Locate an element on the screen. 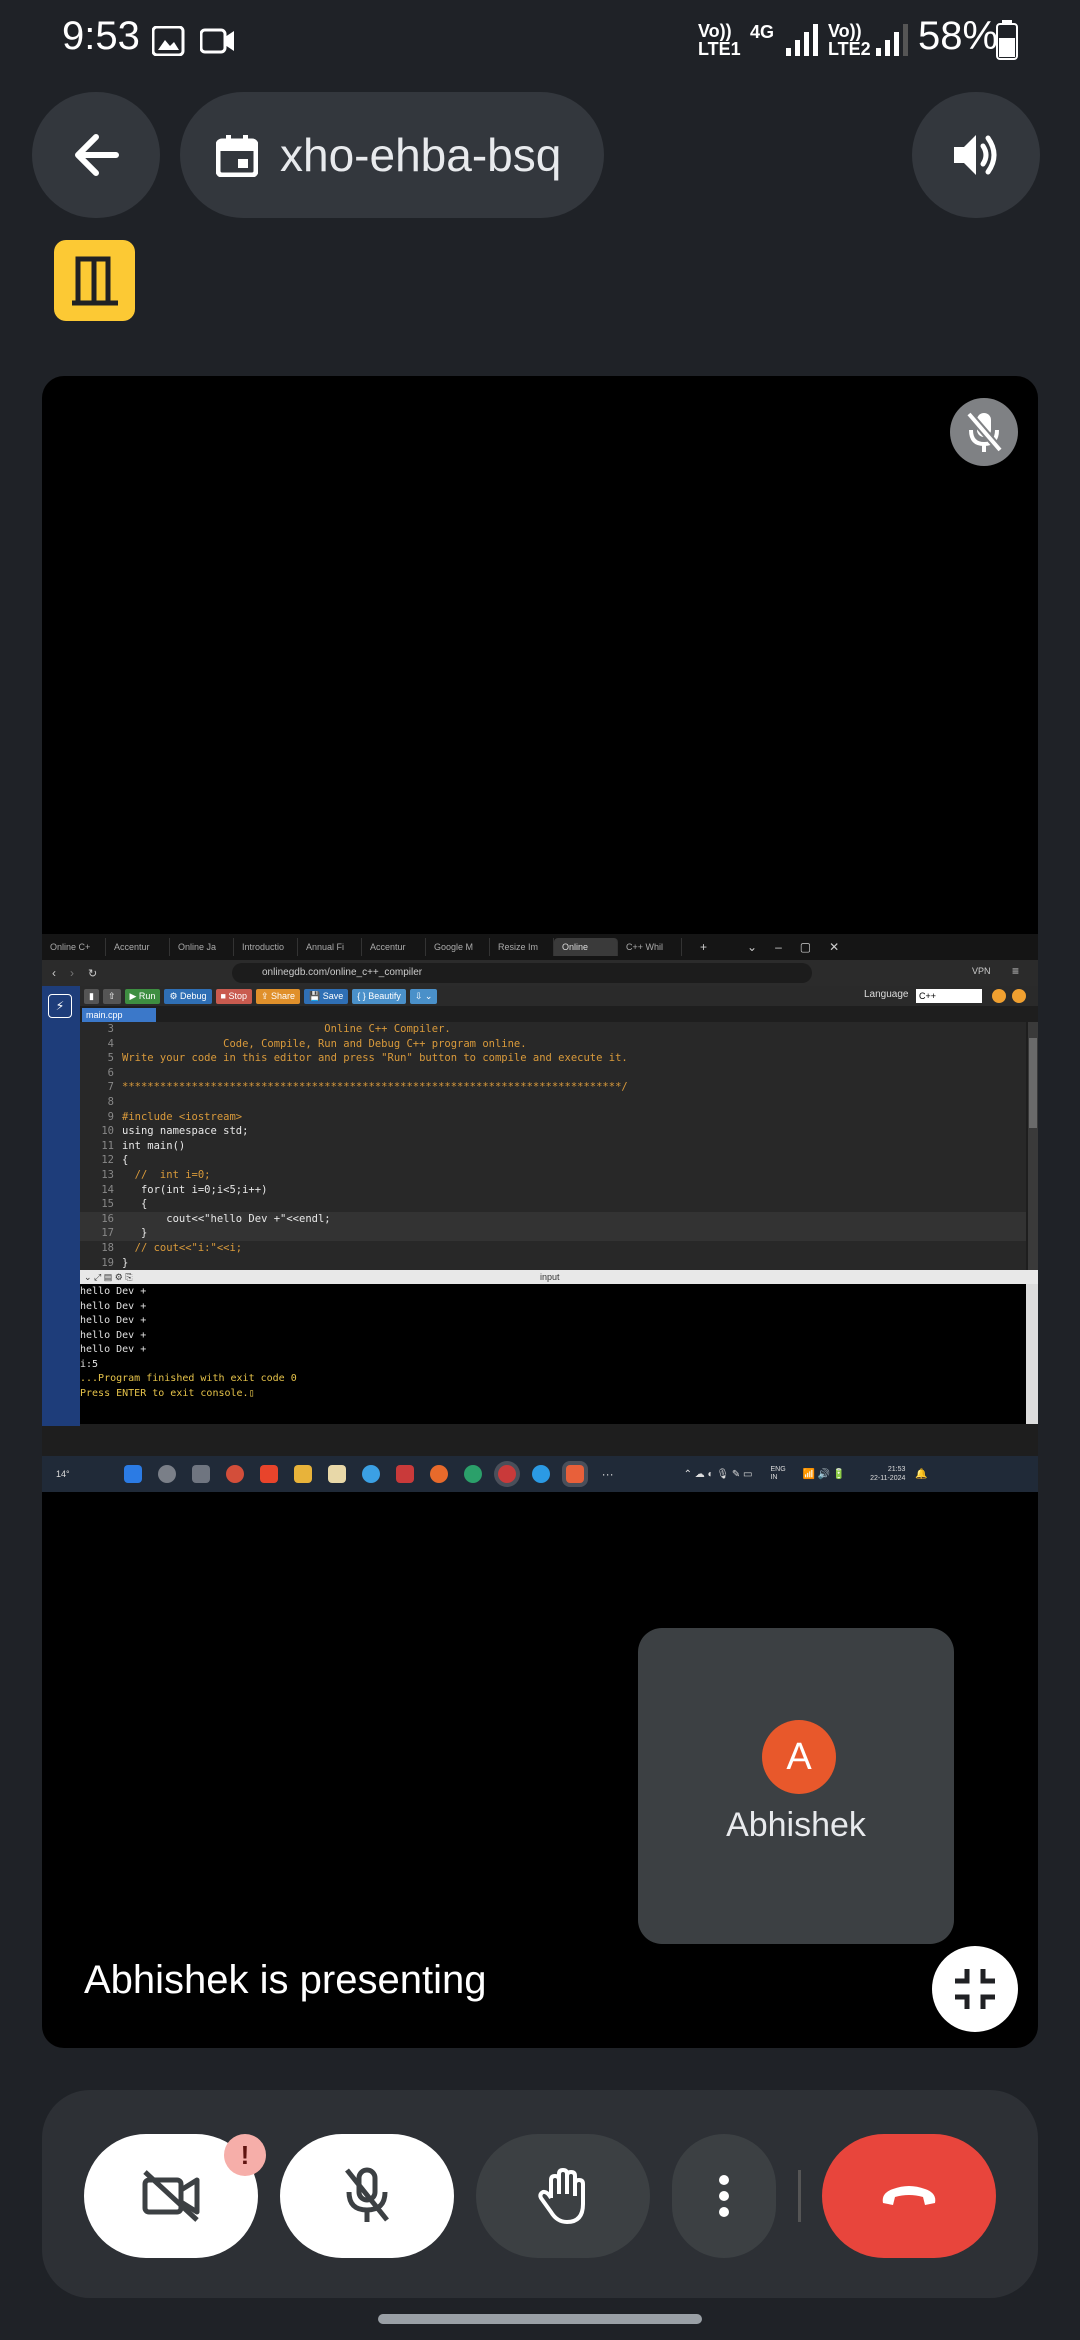  tray-icons: ⌃ ☁ ◐ 🎙 ✎ ▭ is located at coordinates (718, 1474).